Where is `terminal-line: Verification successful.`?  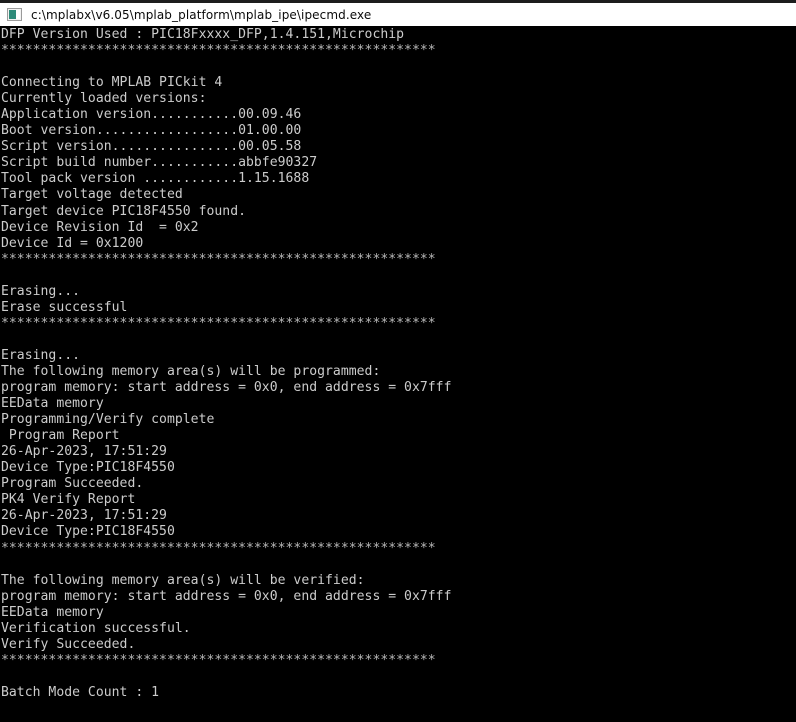
terminal-line: Verification successful. is located at coordinates (96, 628).